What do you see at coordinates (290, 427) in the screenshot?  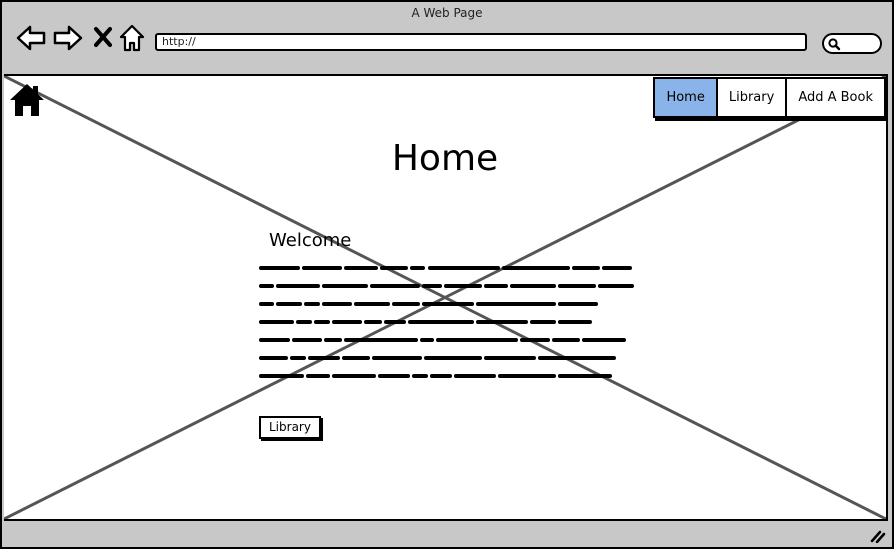 I see `library-button: Library` at bounding box center [290, 427].